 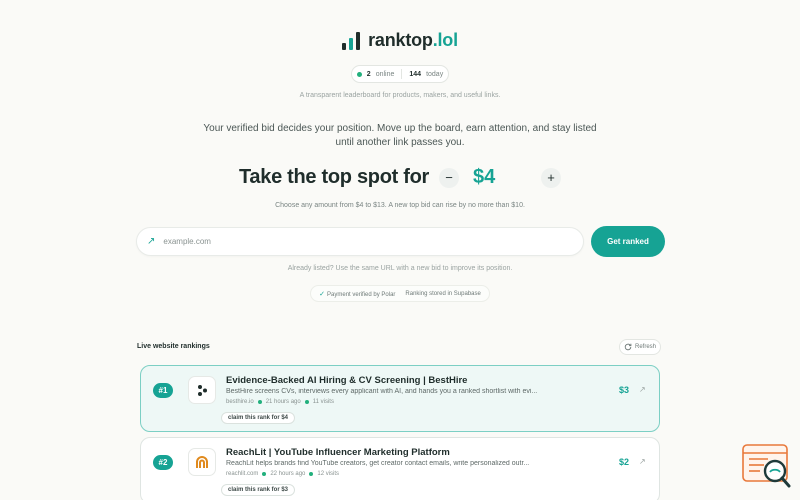 I want to click on today-count: 144, so click(x=415, y=74).